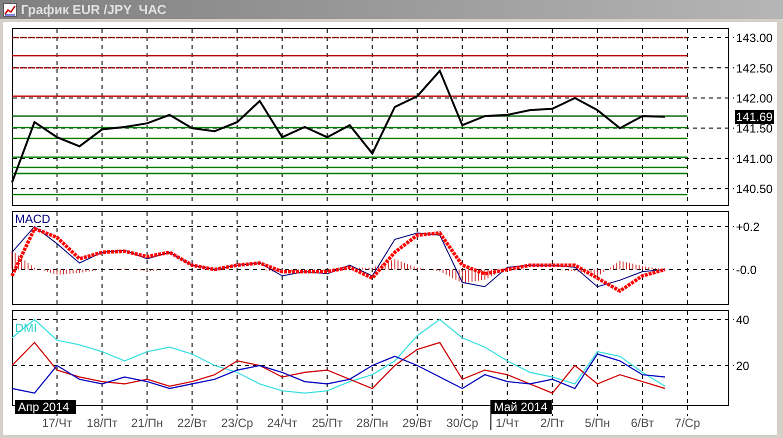 This screenshot has width=783, height=438. I want to click on axis-label: 143.00, so click(754, 38).